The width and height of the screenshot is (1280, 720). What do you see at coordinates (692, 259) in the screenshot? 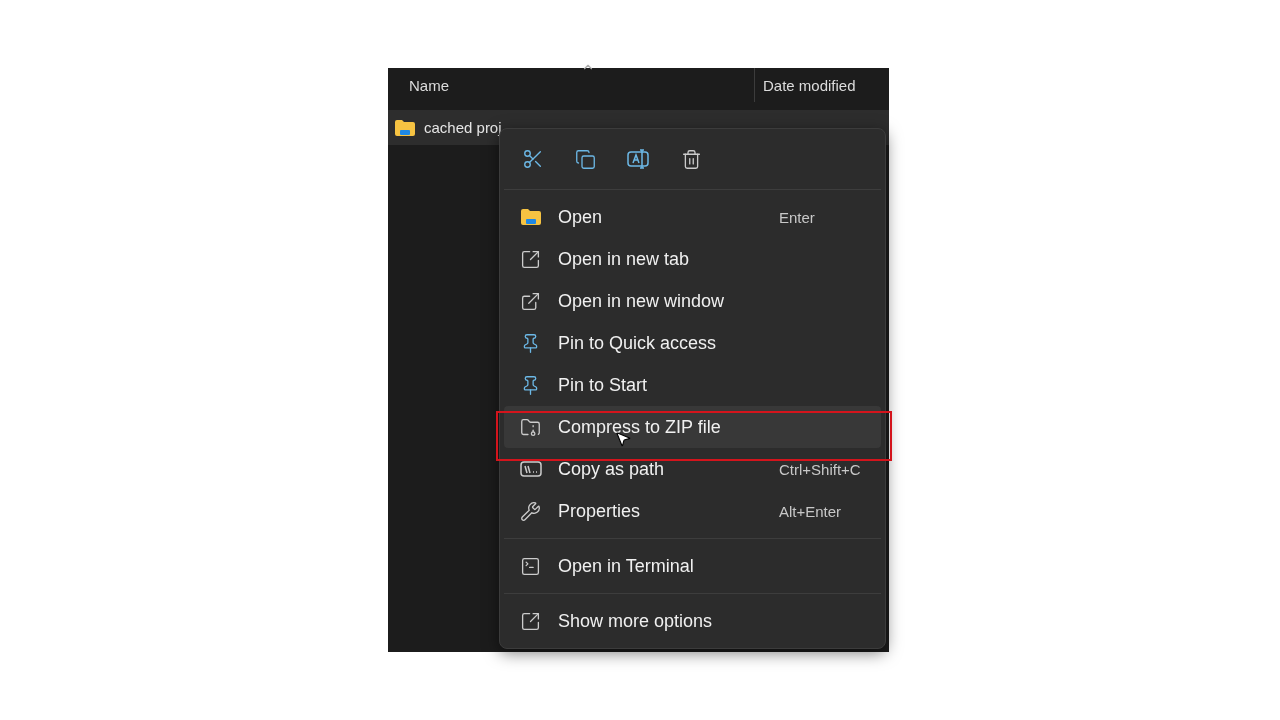
I see `menu-item: Open in new tab` at bounding box center [692, 259].